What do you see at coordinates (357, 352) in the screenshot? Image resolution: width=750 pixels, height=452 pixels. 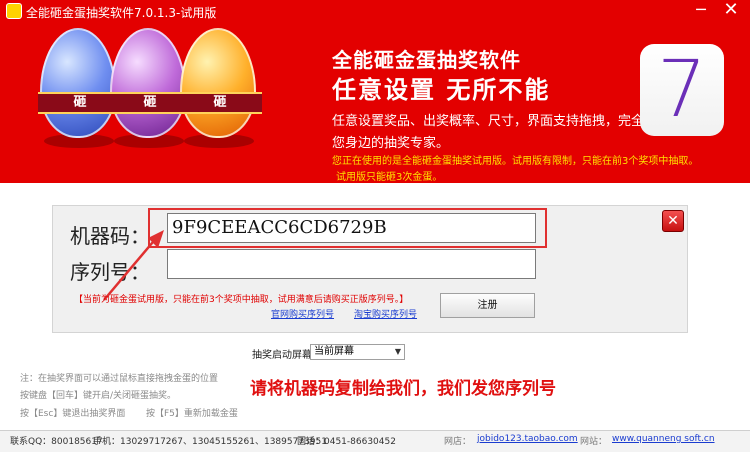 I see `startup-screen-select: 当前屏幕 ▼` at bounding box center [357, 352].